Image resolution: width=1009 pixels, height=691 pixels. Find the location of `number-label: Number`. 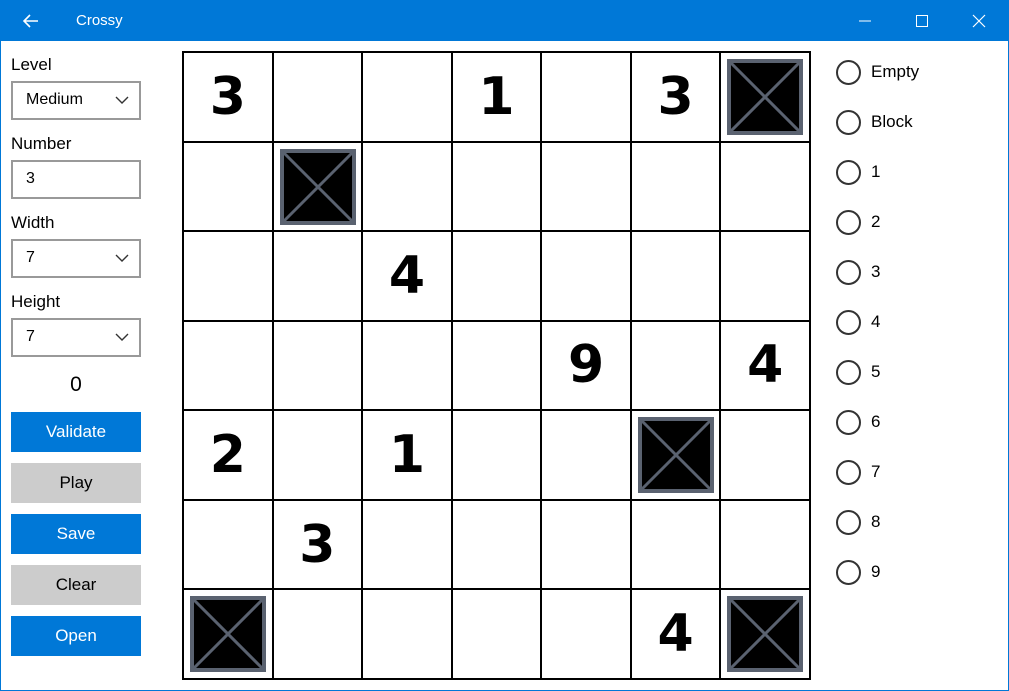

number-label: Number is located at coordinates (41, 143).